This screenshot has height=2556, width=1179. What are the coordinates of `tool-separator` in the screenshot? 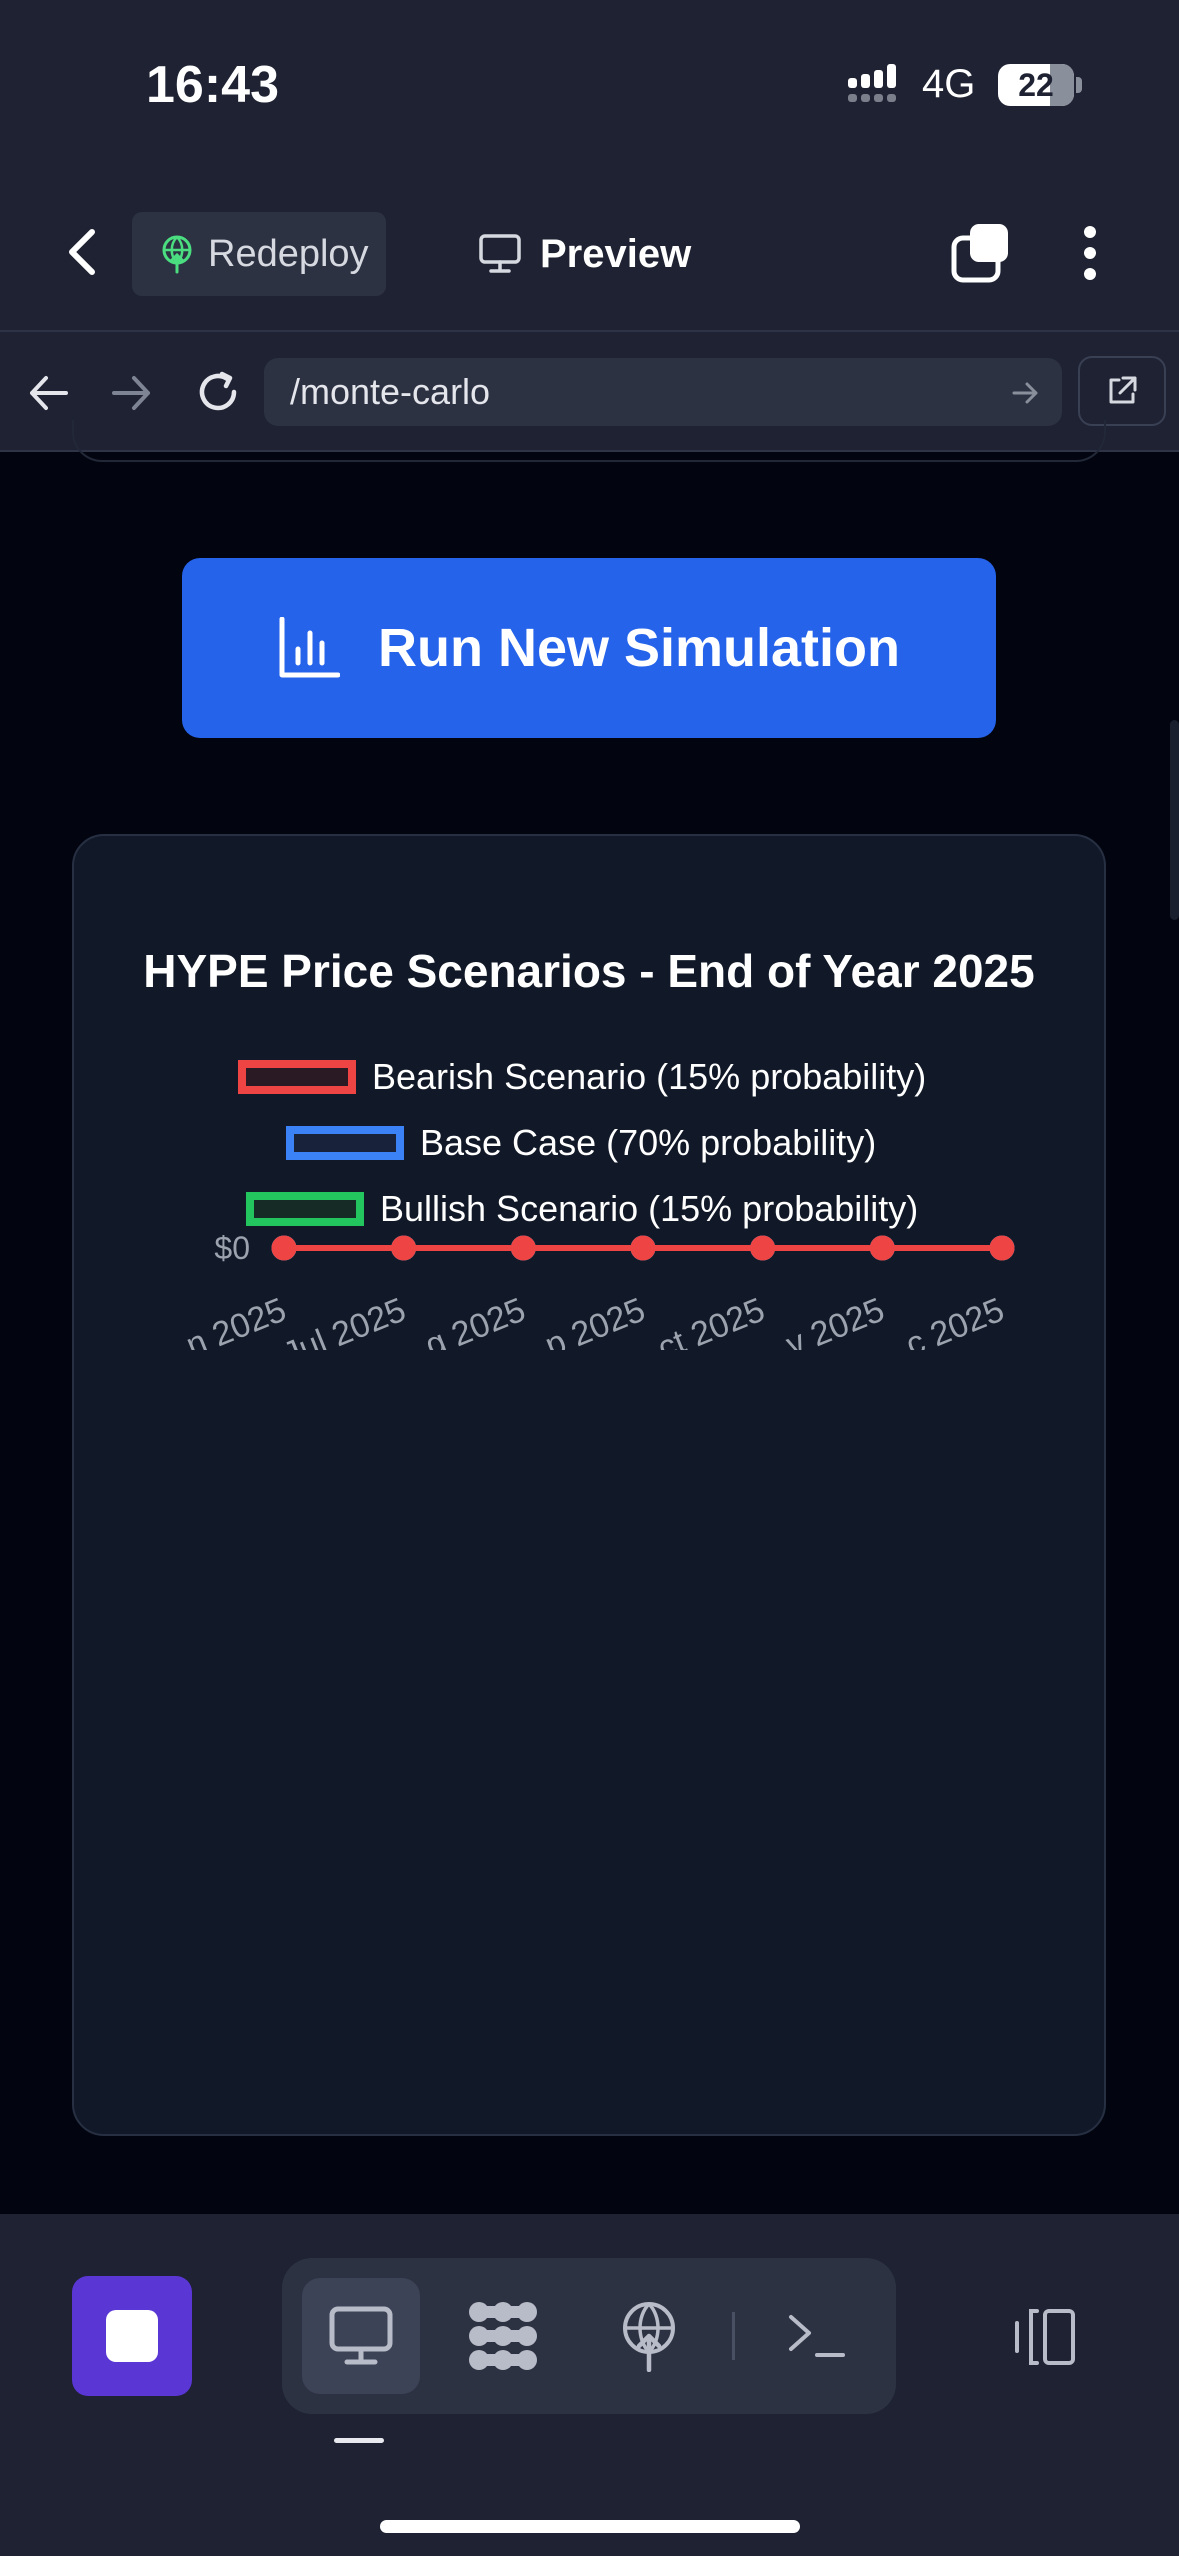 It's located at (733, 2336).